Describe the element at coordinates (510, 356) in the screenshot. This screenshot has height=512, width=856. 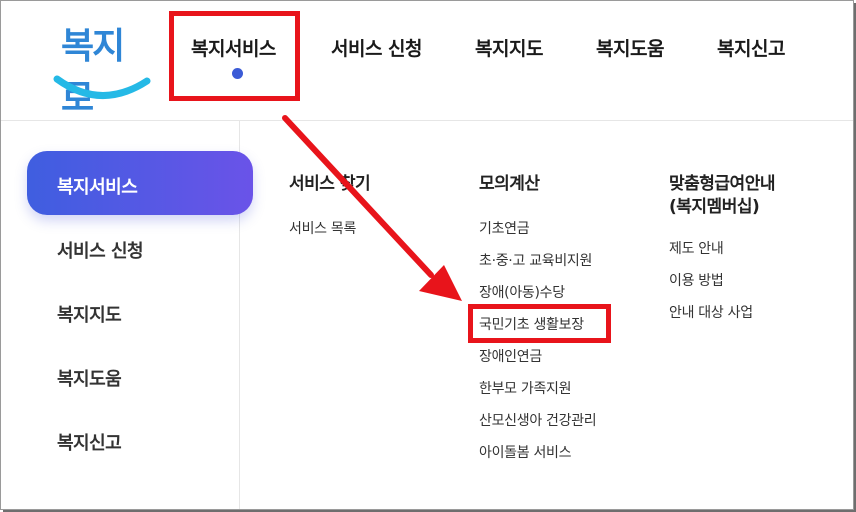
I see `link-disability-pension: 장애인연금` at that location.